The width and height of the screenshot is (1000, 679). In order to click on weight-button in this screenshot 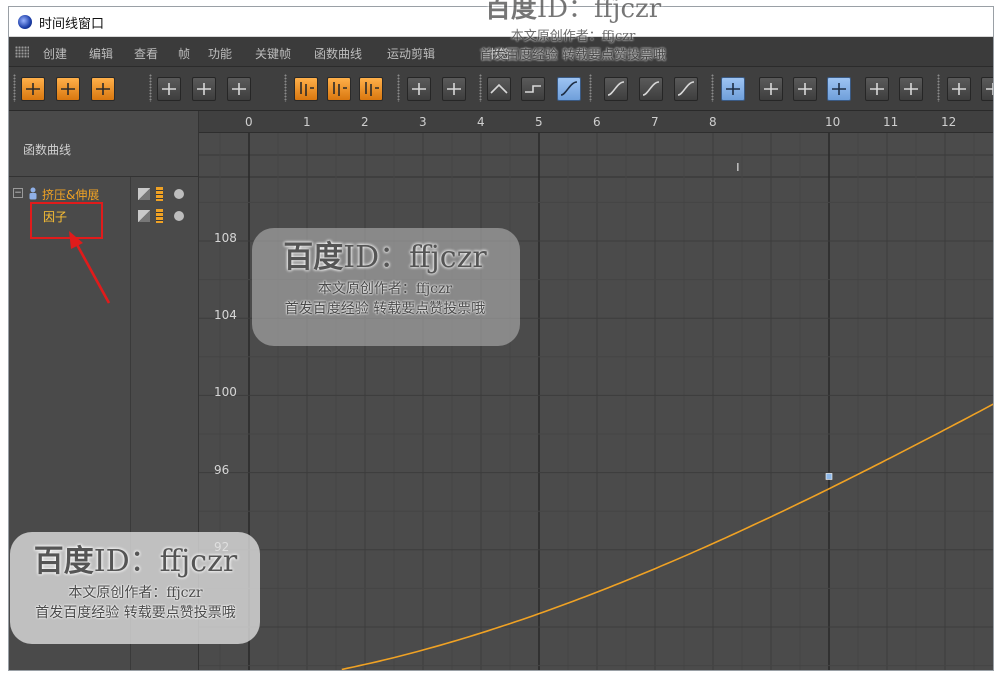, I will do `click(877, 89)`.